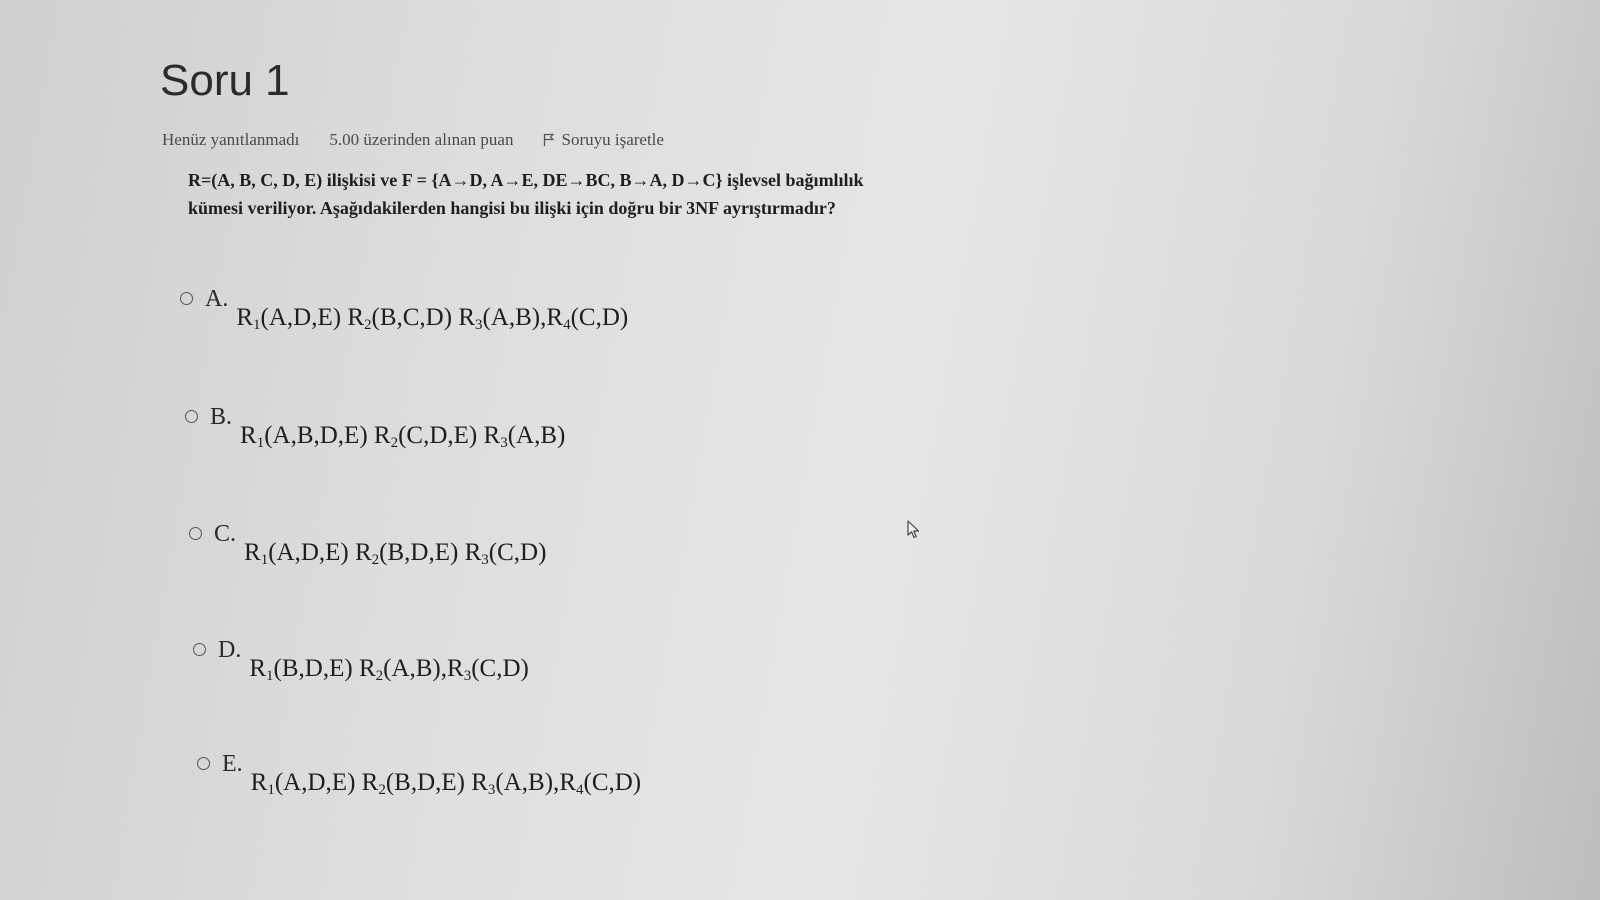 Image resolution: width=1600 pixels, height=900 pixels. I want to click on answer-letter: B., so click(221, 417).